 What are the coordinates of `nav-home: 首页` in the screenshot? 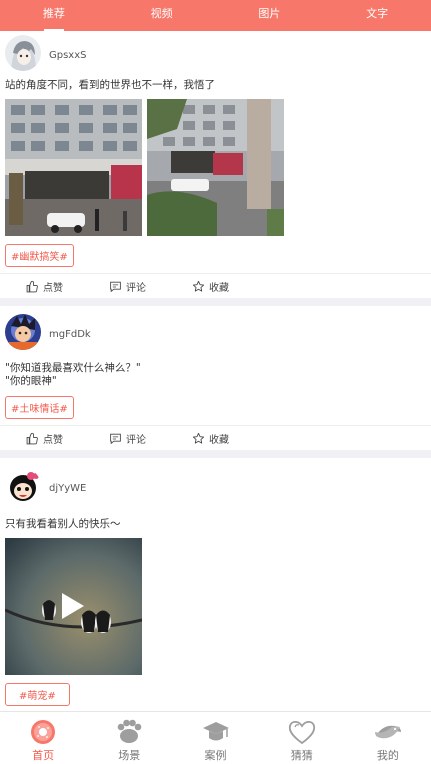 It's located at (43, 738).